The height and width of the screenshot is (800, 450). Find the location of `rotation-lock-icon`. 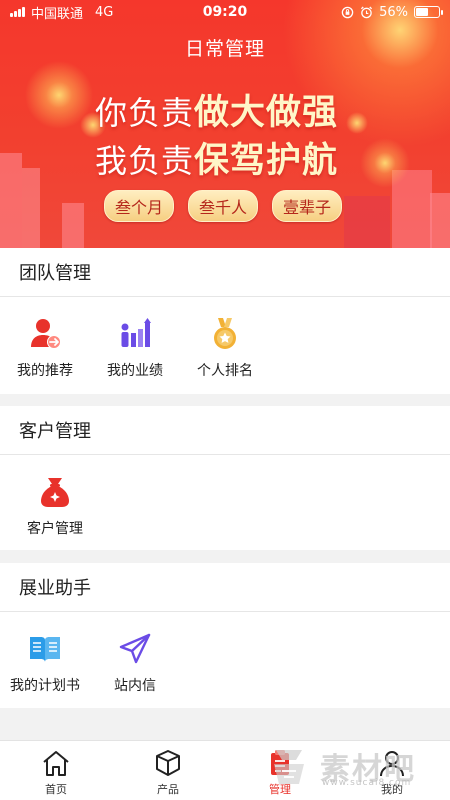

rotation-lock-icon is located at coordinates (347, 12).